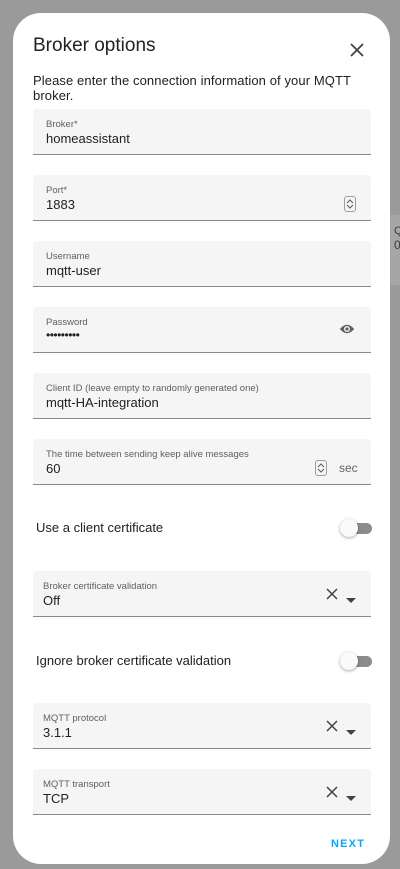 This screenshot has width=400, height=869. What do you see at coordinates (202, 726) in the screenshot?
I see `mqtt-protocol-select: MQTT protocol 3.1.1` at bounding box center [202, 726].